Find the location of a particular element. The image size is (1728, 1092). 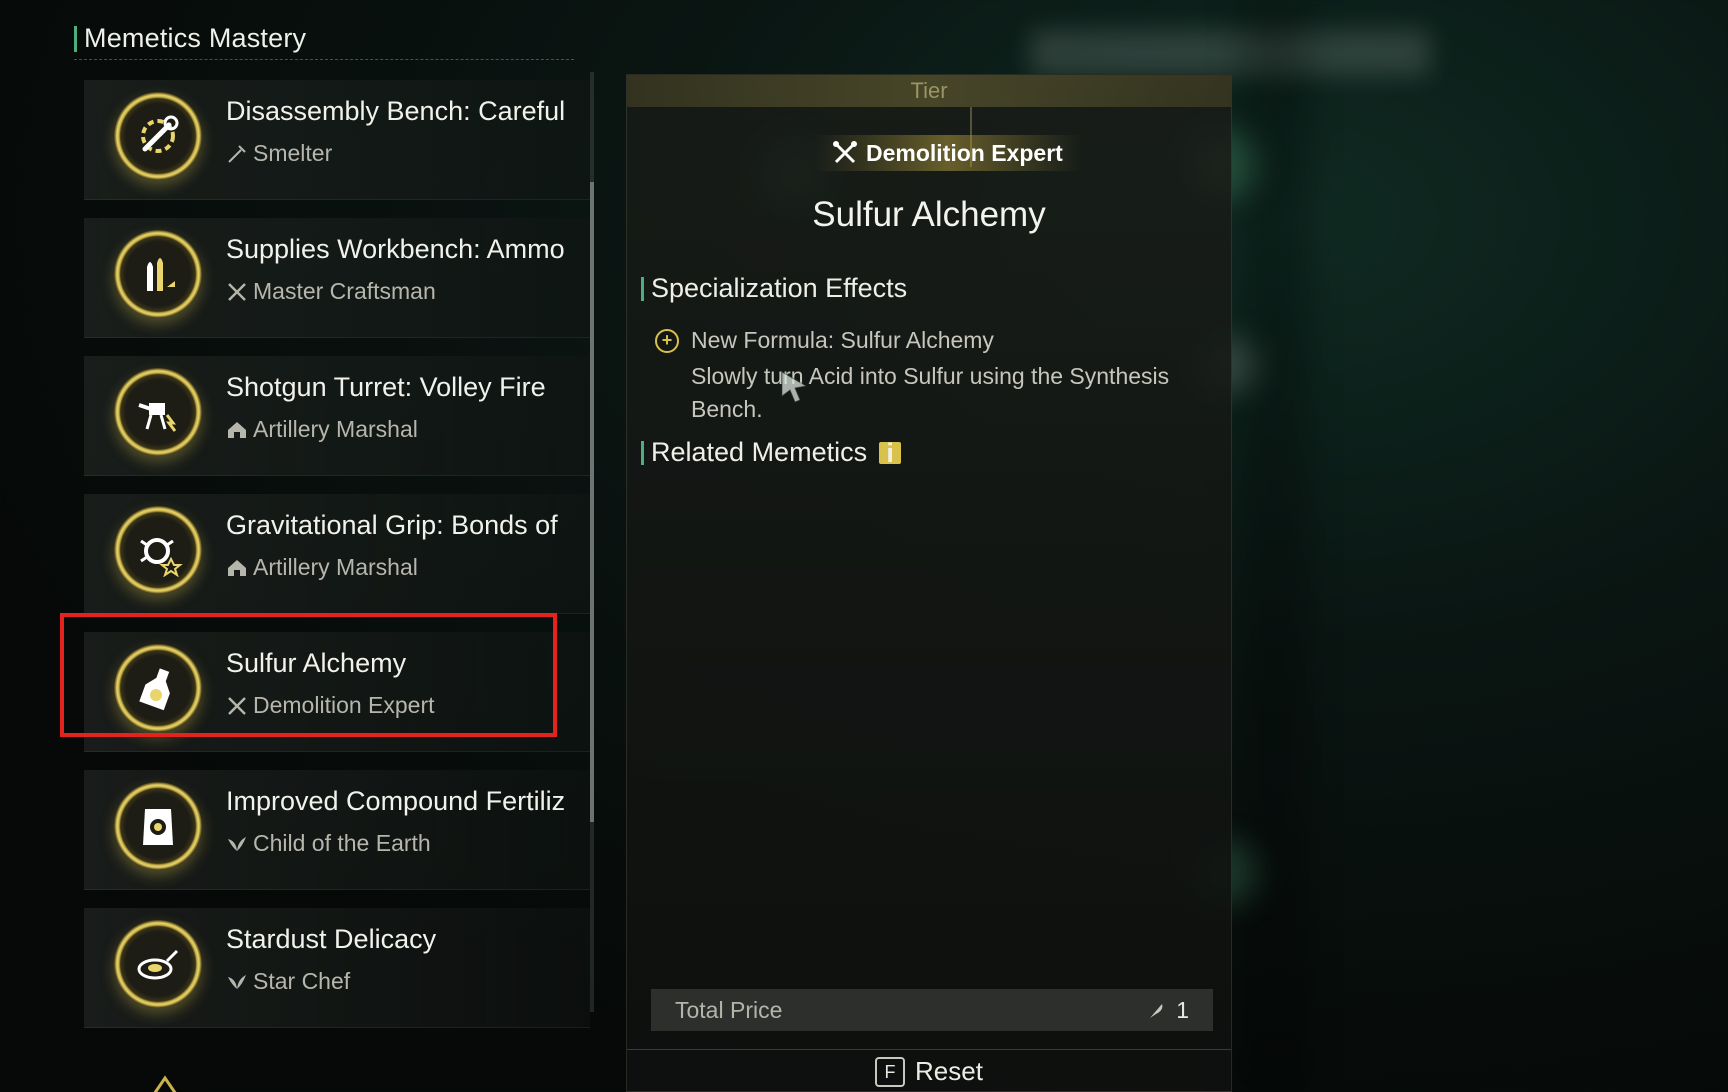

specialization-label: Smelter is located at coordinates (293, 153).